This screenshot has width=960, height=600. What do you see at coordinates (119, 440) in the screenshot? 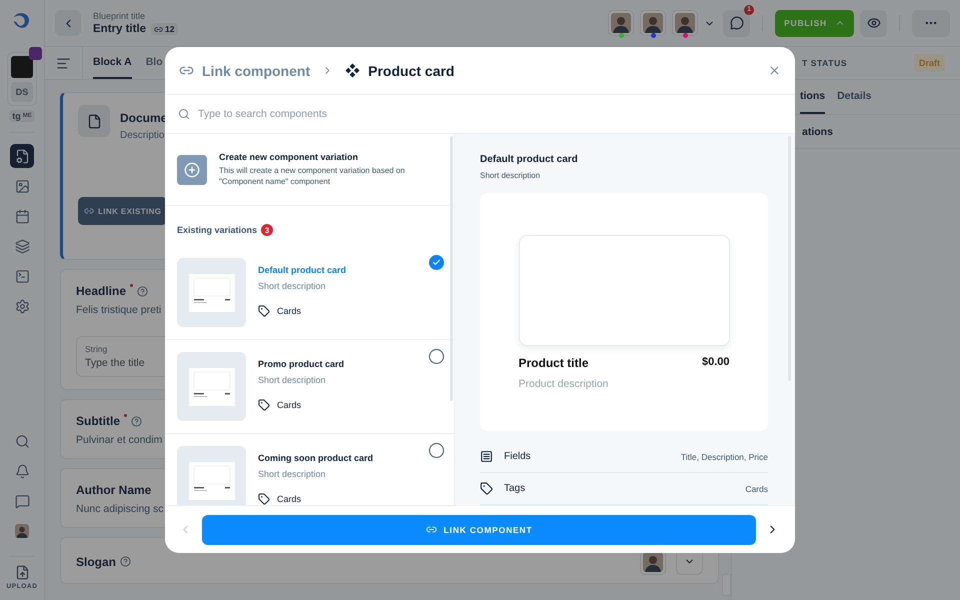
I see `field-value: Pulvinar et condim` at bounding box center [119, 440].